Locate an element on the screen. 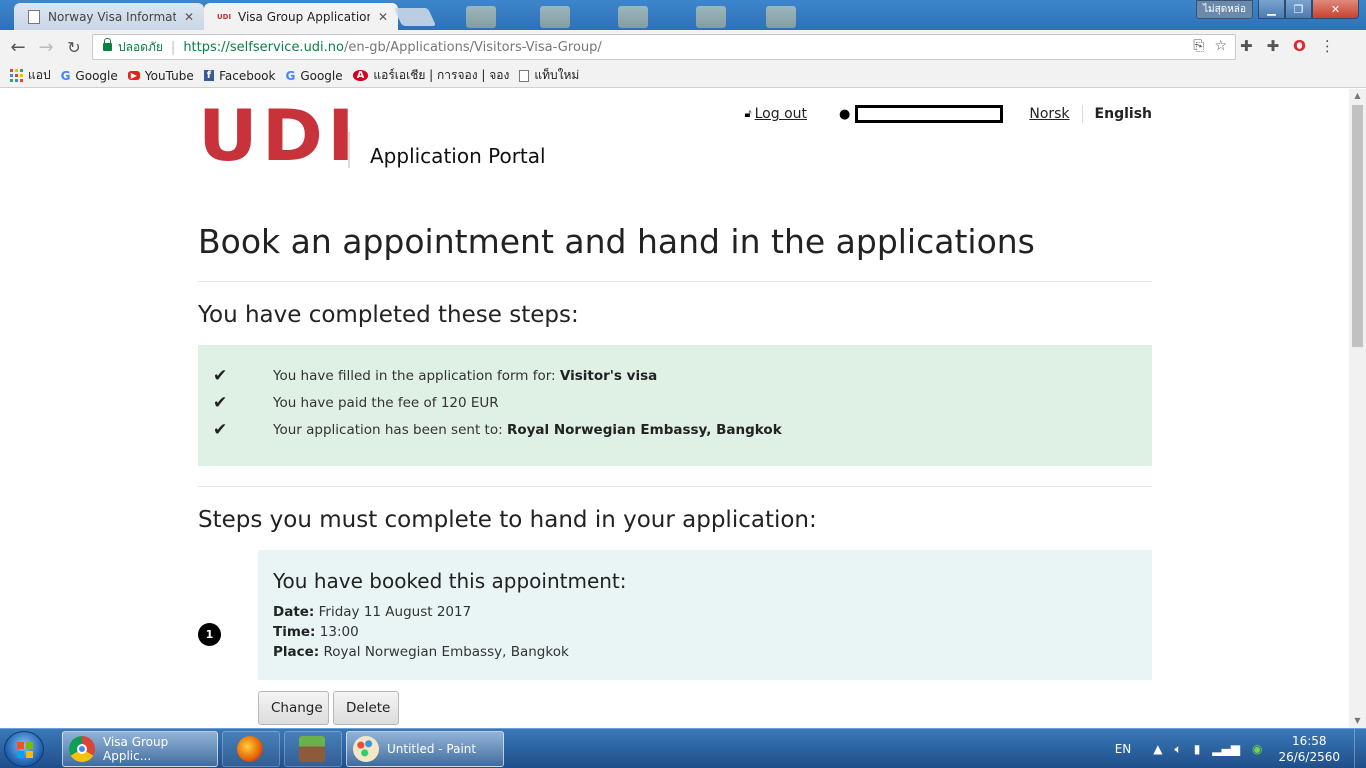 The width and height of the screenshot is (1366, 768). taskbar-firefox is located at coordinates (251, 749).